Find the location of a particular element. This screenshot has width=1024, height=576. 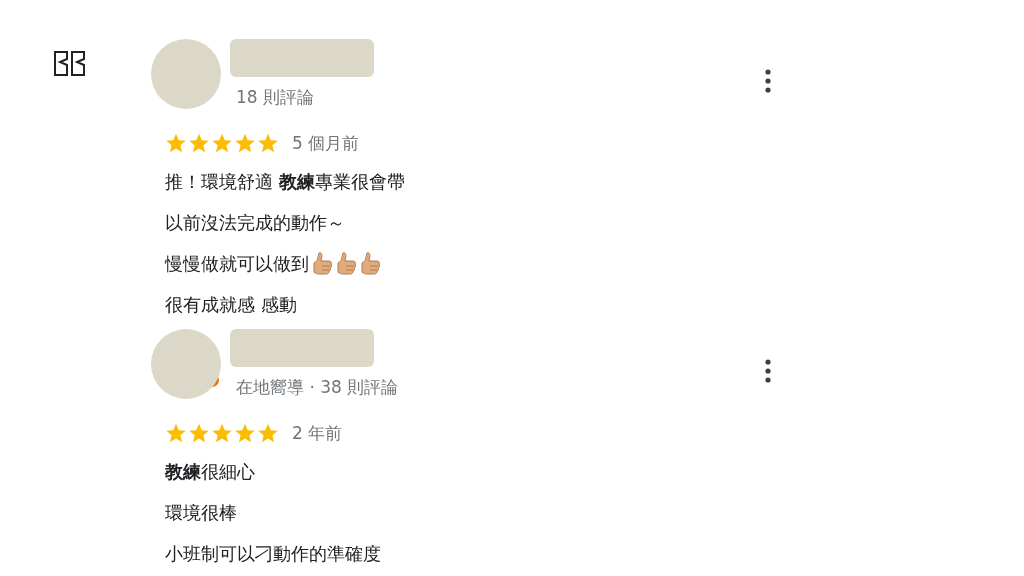

review-text: 以前沒法完成的動作～ is located at coordinates (255, 223).